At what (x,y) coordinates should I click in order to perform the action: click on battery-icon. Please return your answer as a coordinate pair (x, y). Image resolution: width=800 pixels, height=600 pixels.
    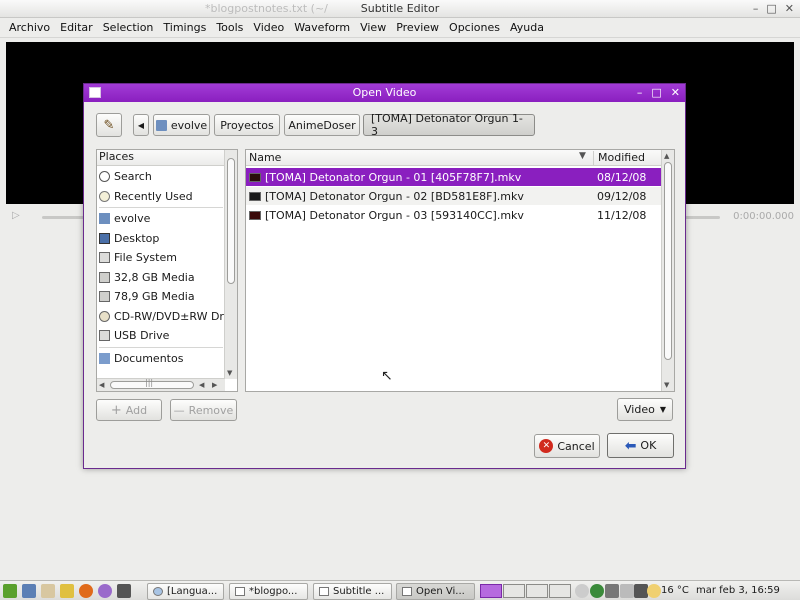
    Looking at the image, I should click on (641, 591).